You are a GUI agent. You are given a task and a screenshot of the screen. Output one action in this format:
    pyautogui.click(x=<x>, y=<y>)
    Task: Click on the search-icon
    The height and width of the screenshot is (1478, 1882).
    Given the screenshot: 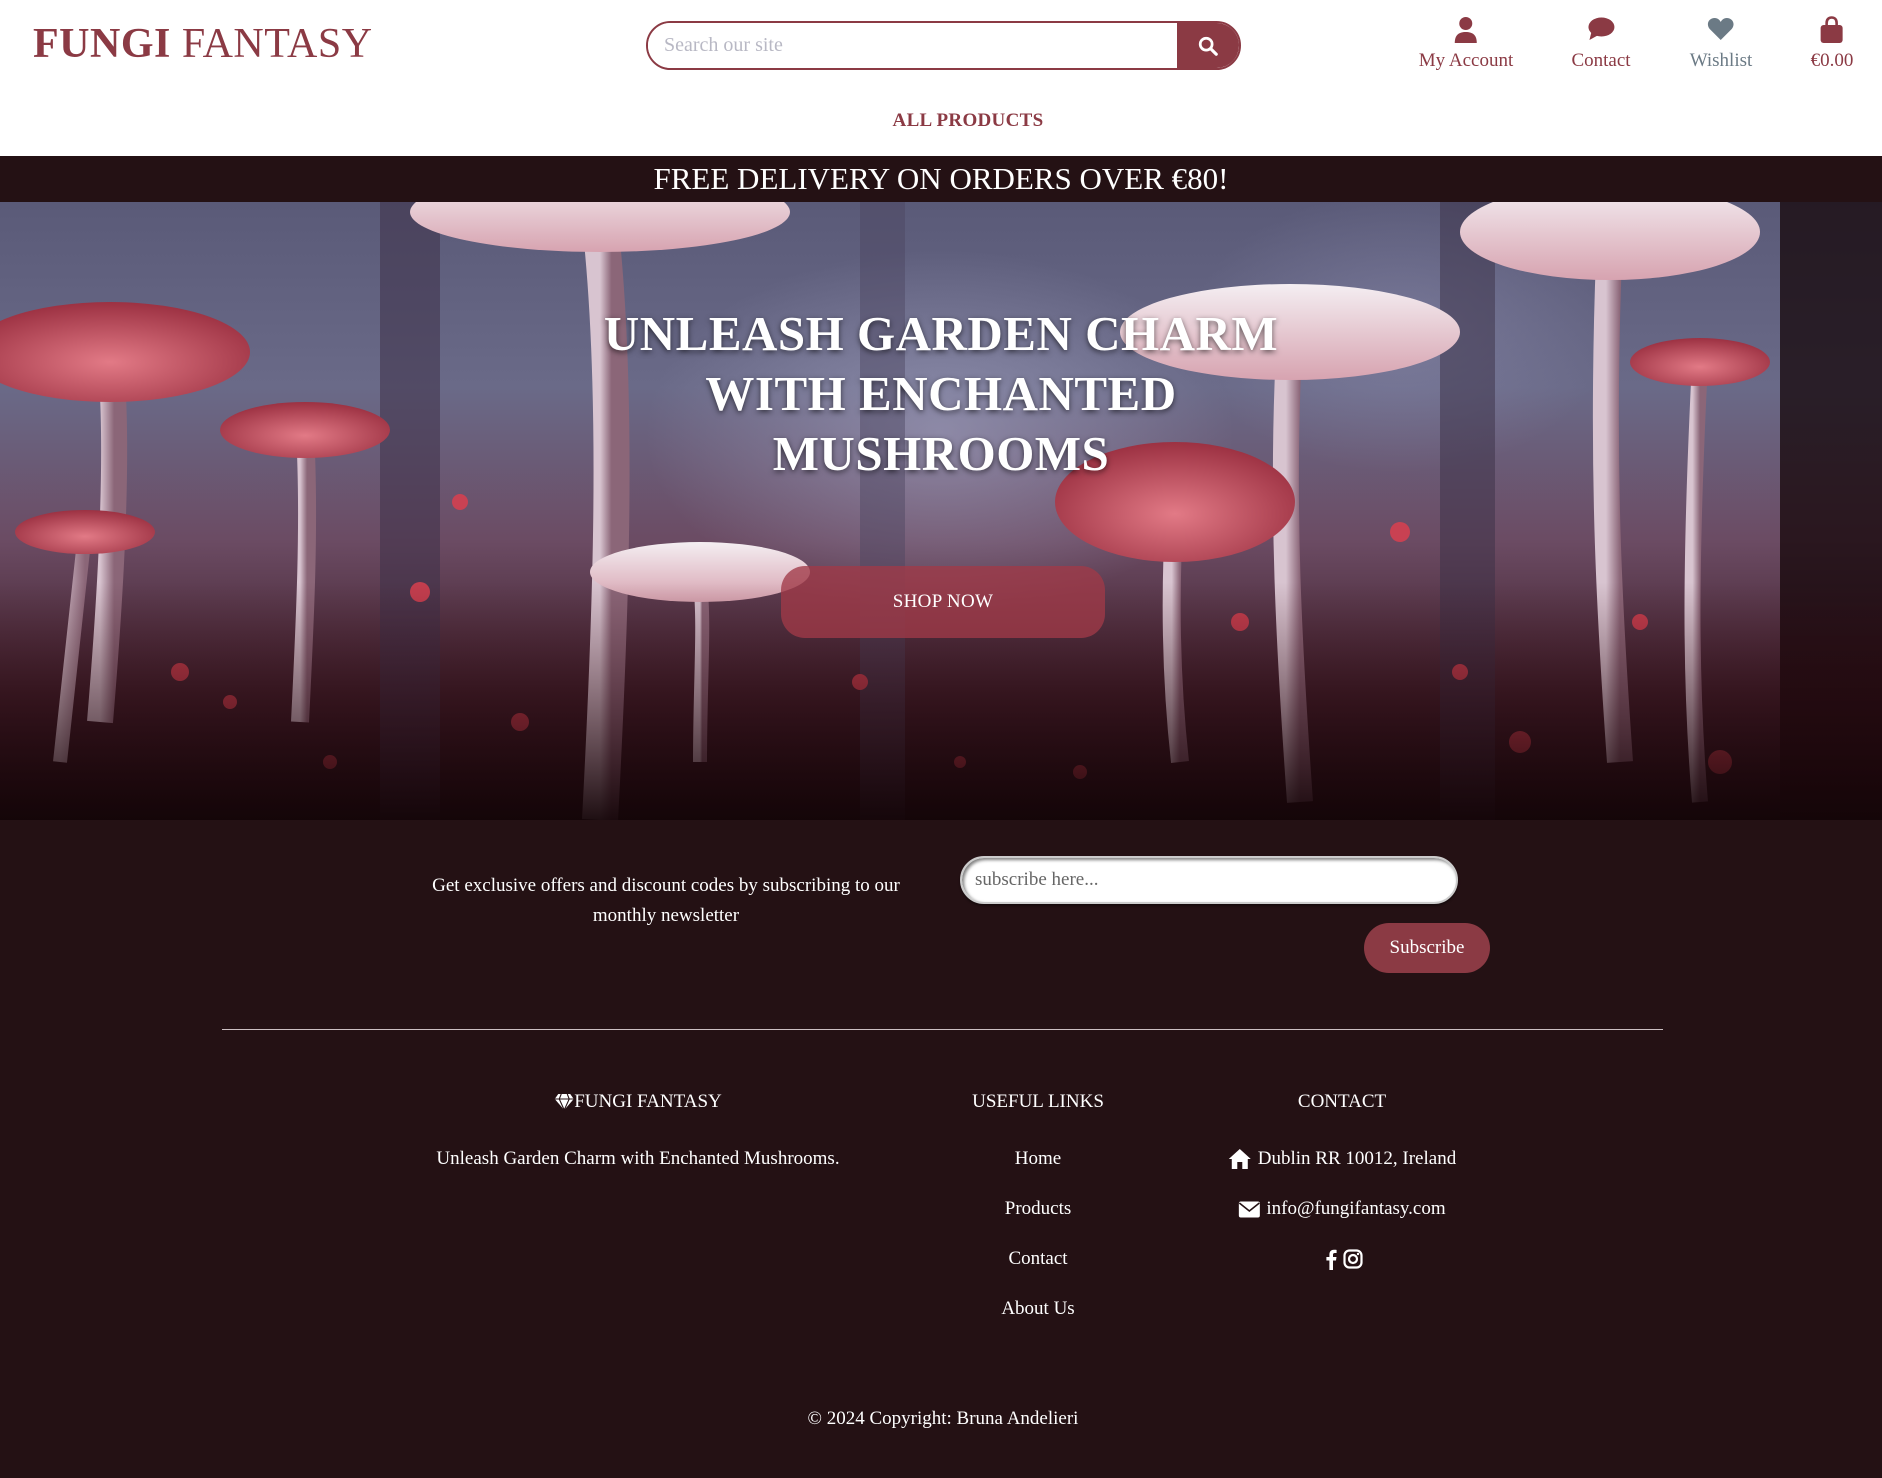 What is the action you would take?
    pyautogui.click(x=1208, y=46)
    